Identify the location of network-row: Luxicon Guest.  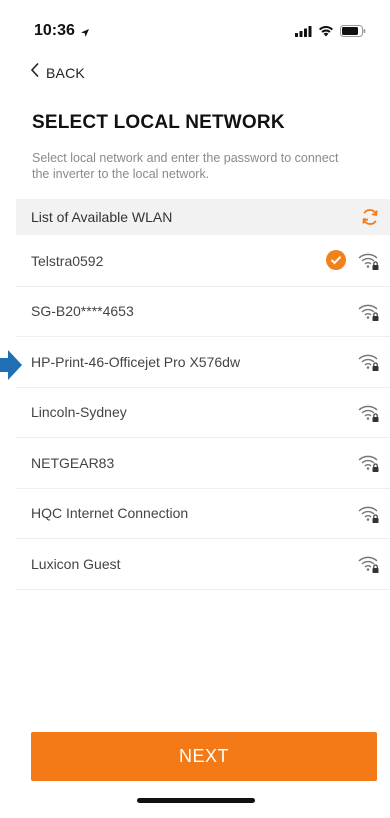
(203, 564).